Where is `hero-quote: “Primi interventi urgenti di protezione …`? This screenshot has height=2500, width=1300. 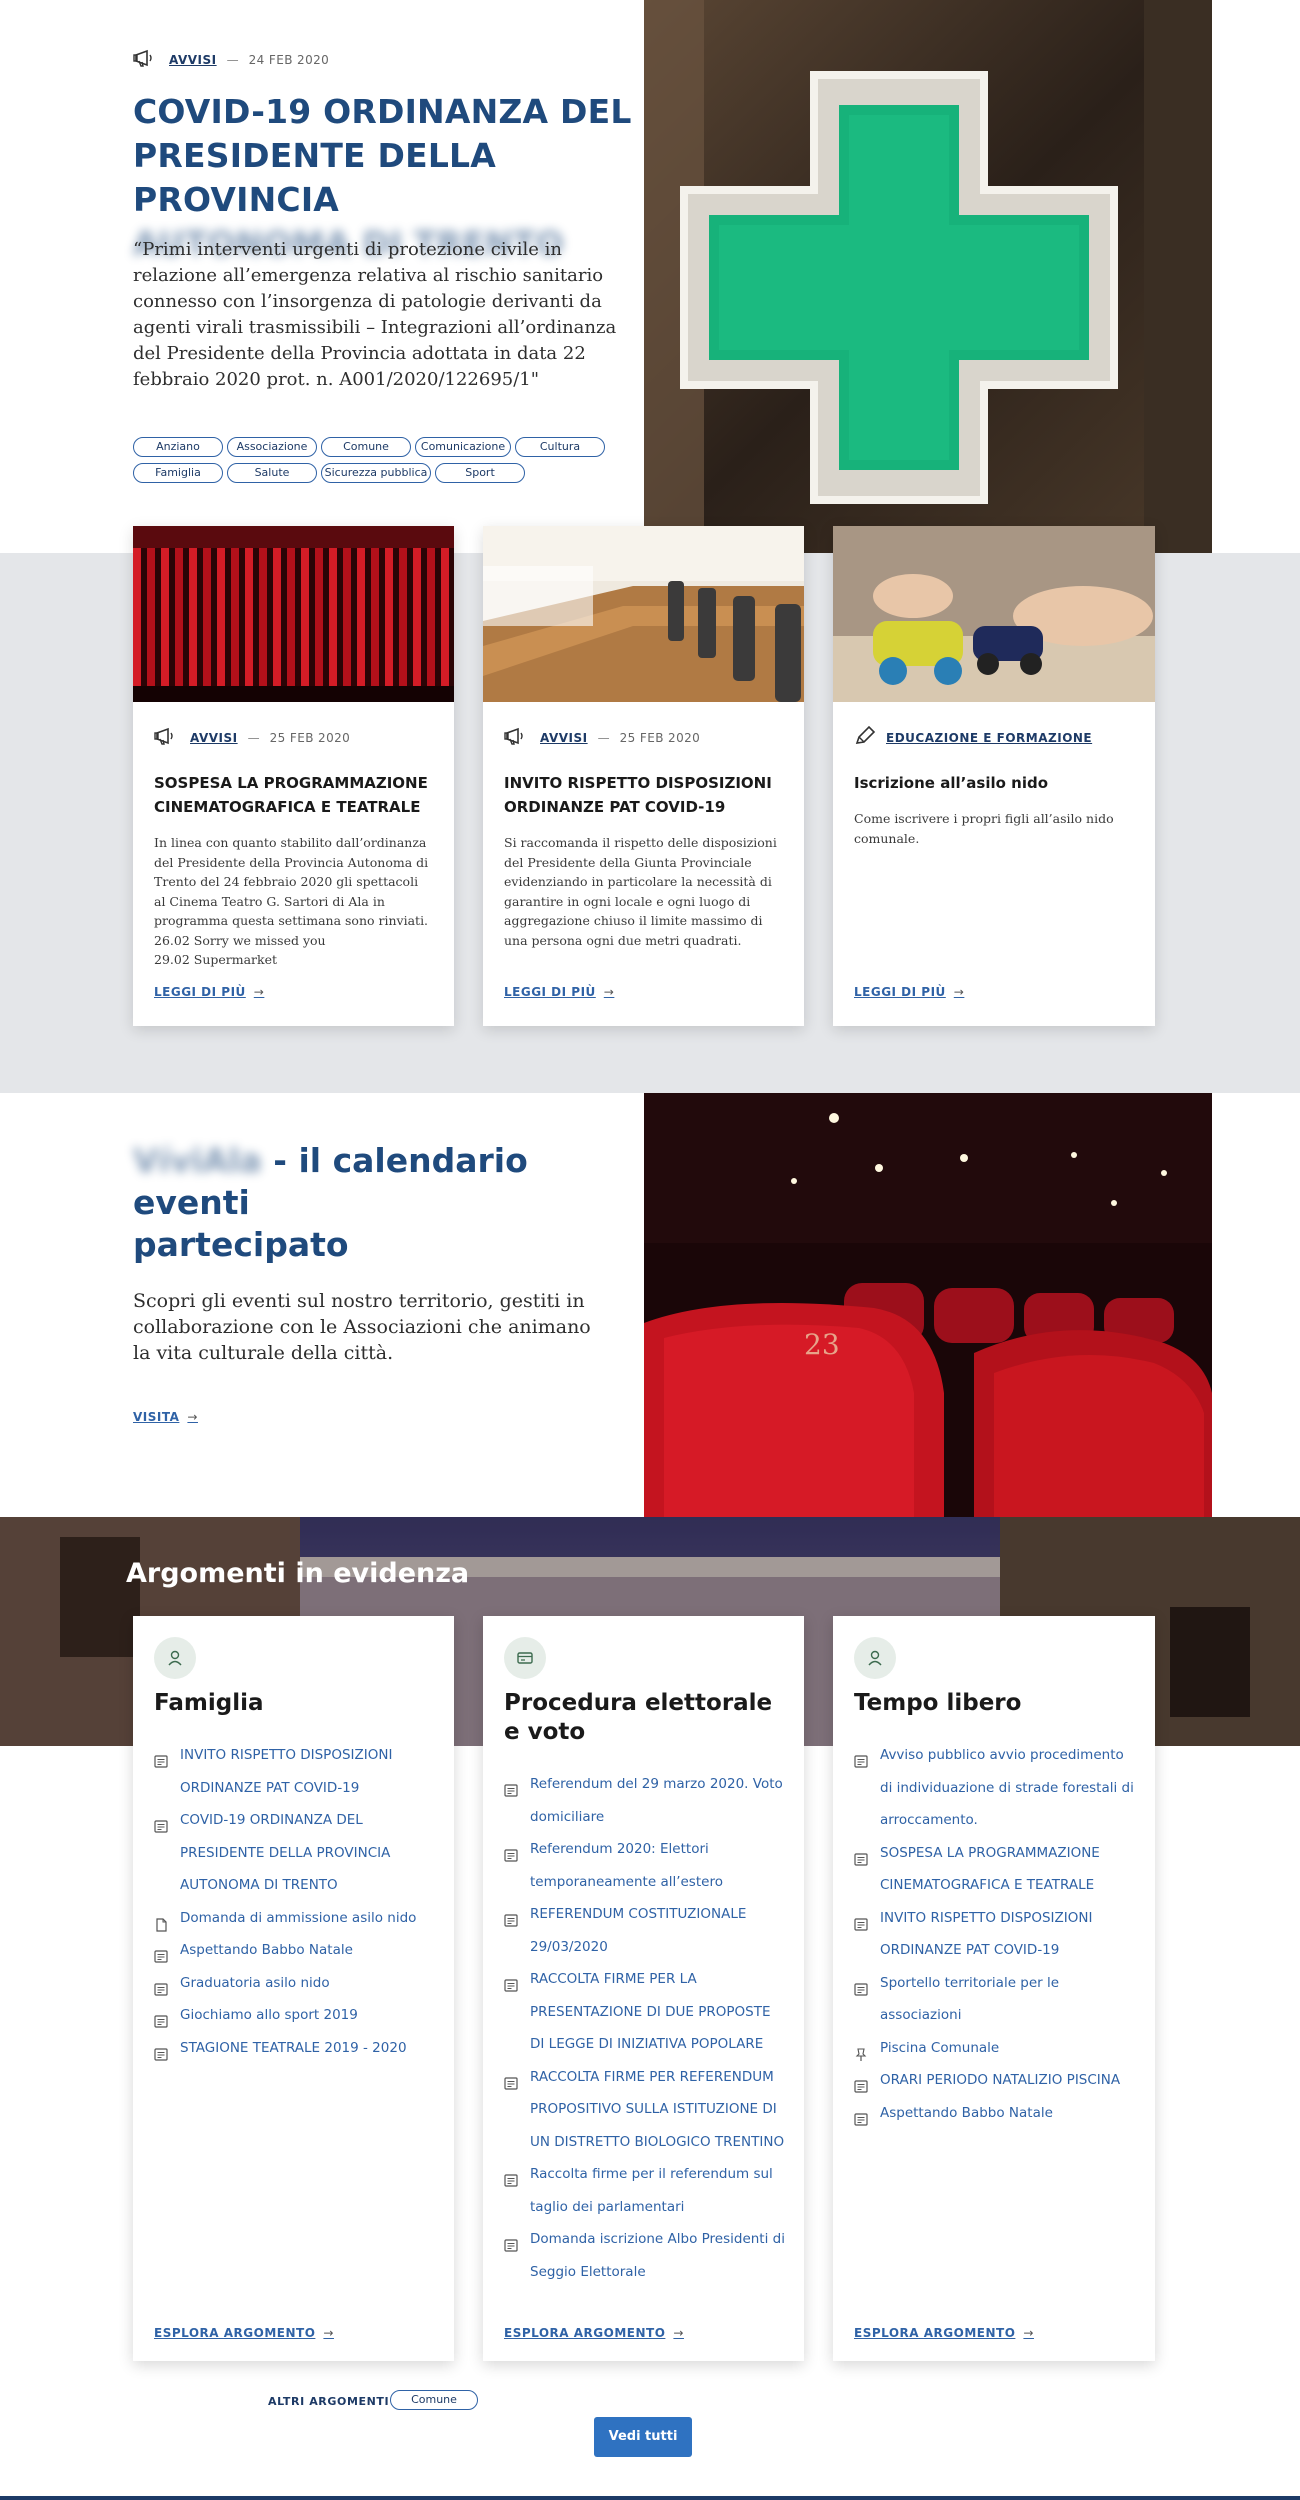
hero-quote: “Primi interventi urgenti di protezione … is located at coordinates (375, 314).